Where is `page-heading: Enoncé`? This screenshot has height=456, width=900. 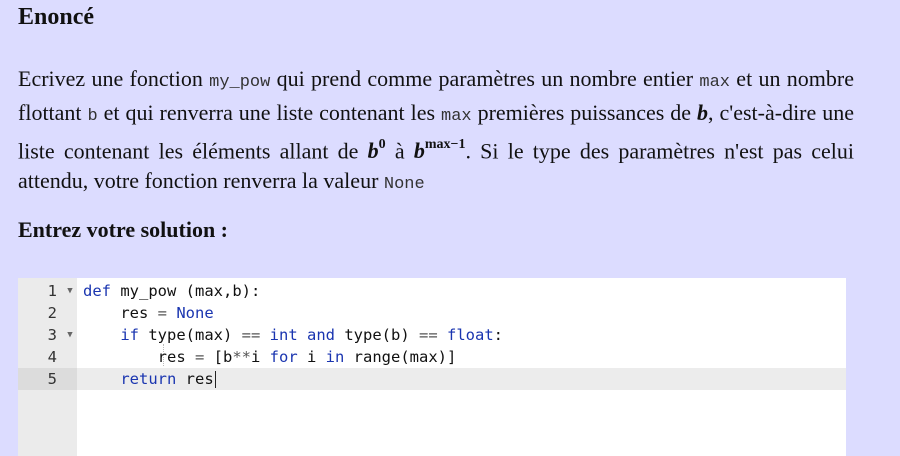
page-heading: Enoncé is located at coordinates (56, 17).